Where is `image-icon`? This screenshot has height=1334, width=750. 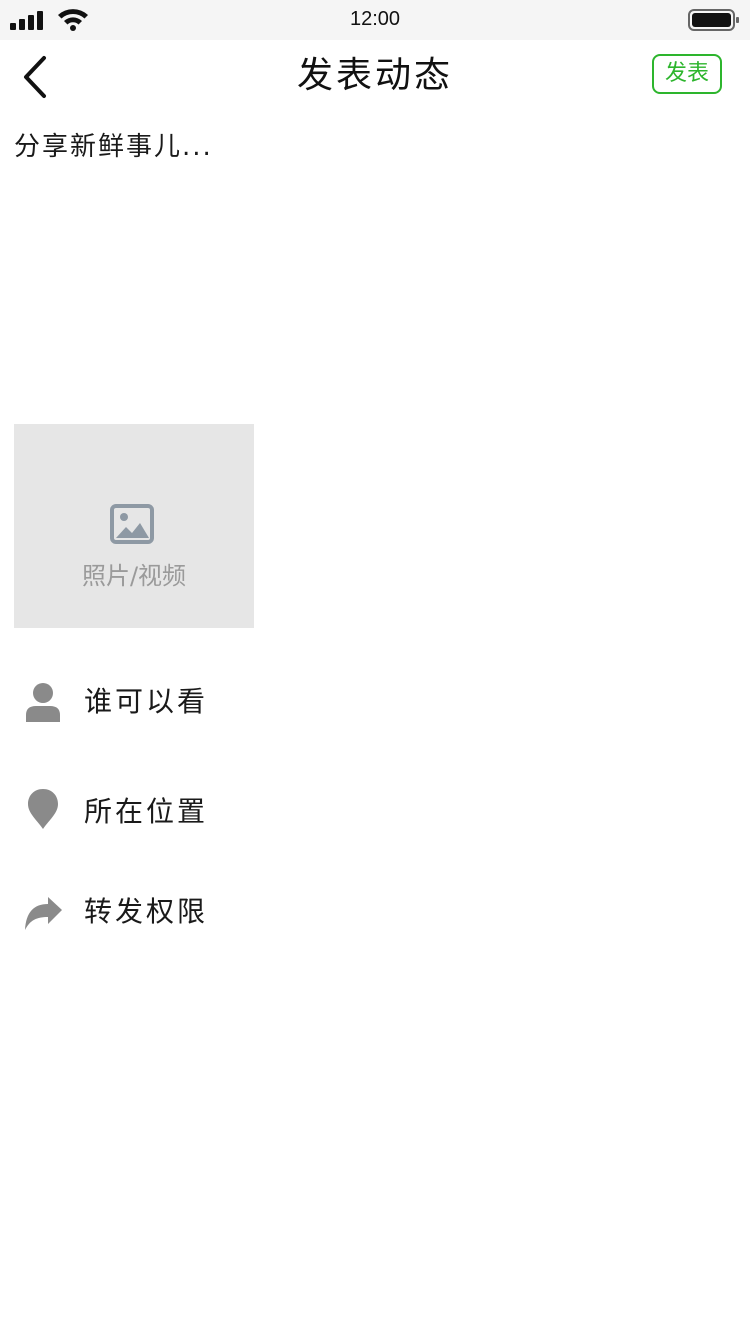 image-icon is located at coordinates (132, 524).